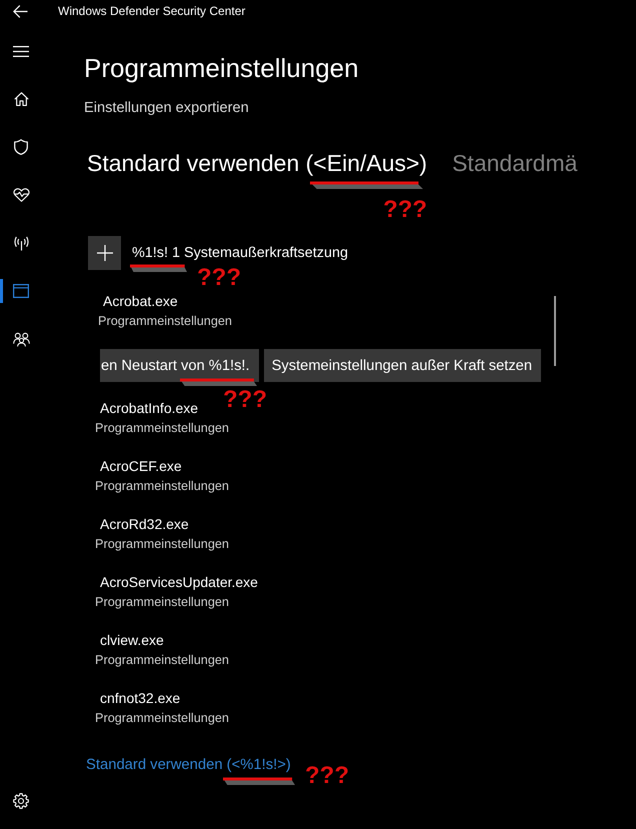  What do you see at coordinates (221, 68) in the screenshot?
I see `page-title: Programmeinstellungen` at bounding box center [221, 68].